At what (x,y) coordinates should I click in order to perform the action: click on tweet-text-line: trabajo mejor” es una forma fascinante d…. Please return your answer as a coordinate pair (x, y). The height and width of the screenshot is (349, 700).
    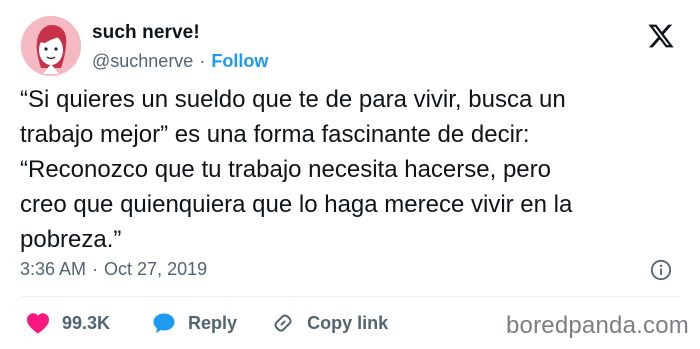
    Looking at the image, I should click on (275, 134).